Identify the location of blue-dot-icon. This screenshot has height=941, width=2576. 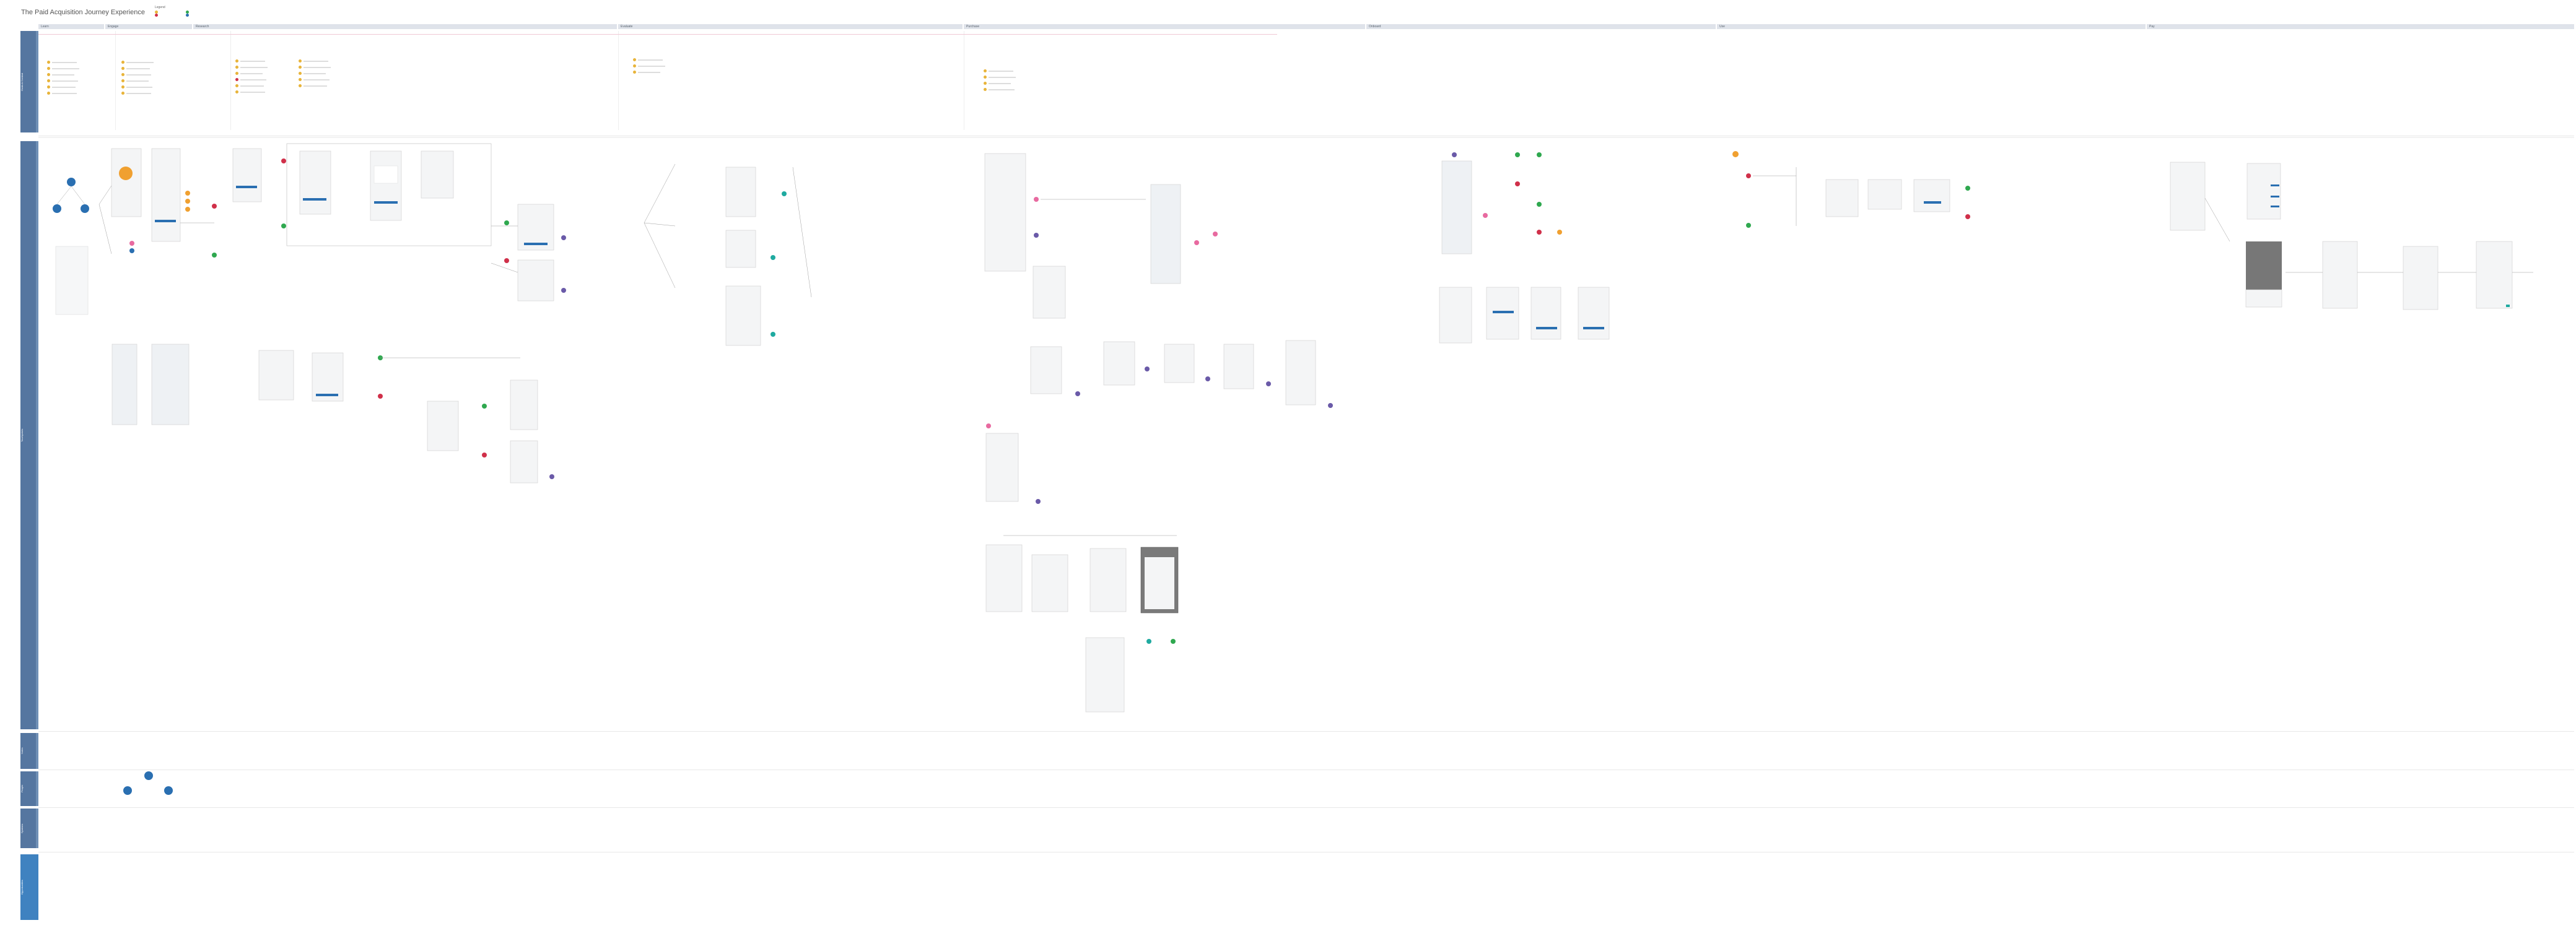
(131, 251).